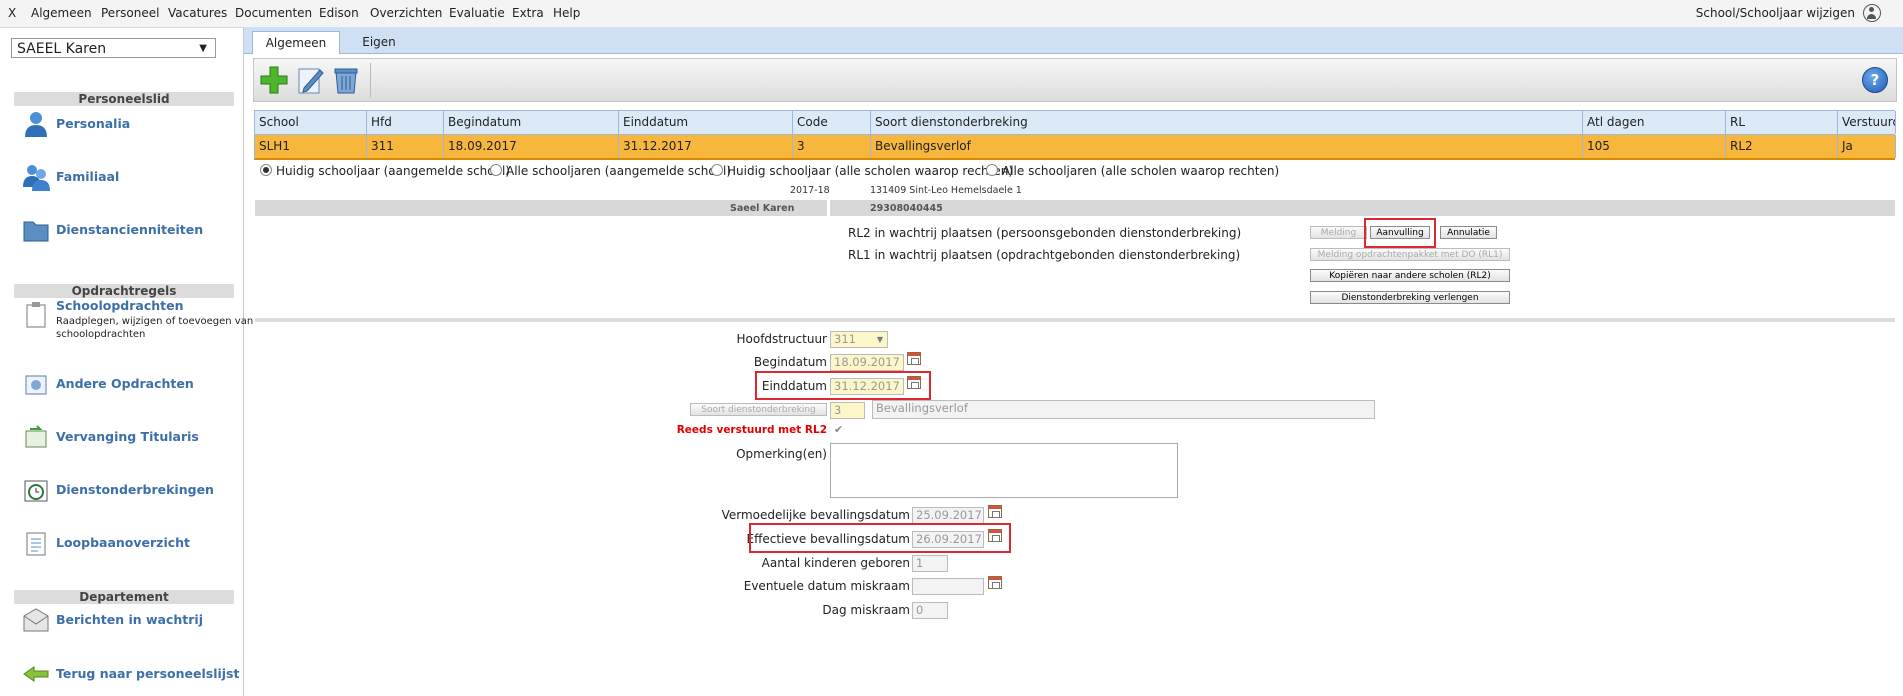  Describe the element at coordinates (1468, 232) in the screenshot. I see `annulatie-button: Annulatie` at that location.